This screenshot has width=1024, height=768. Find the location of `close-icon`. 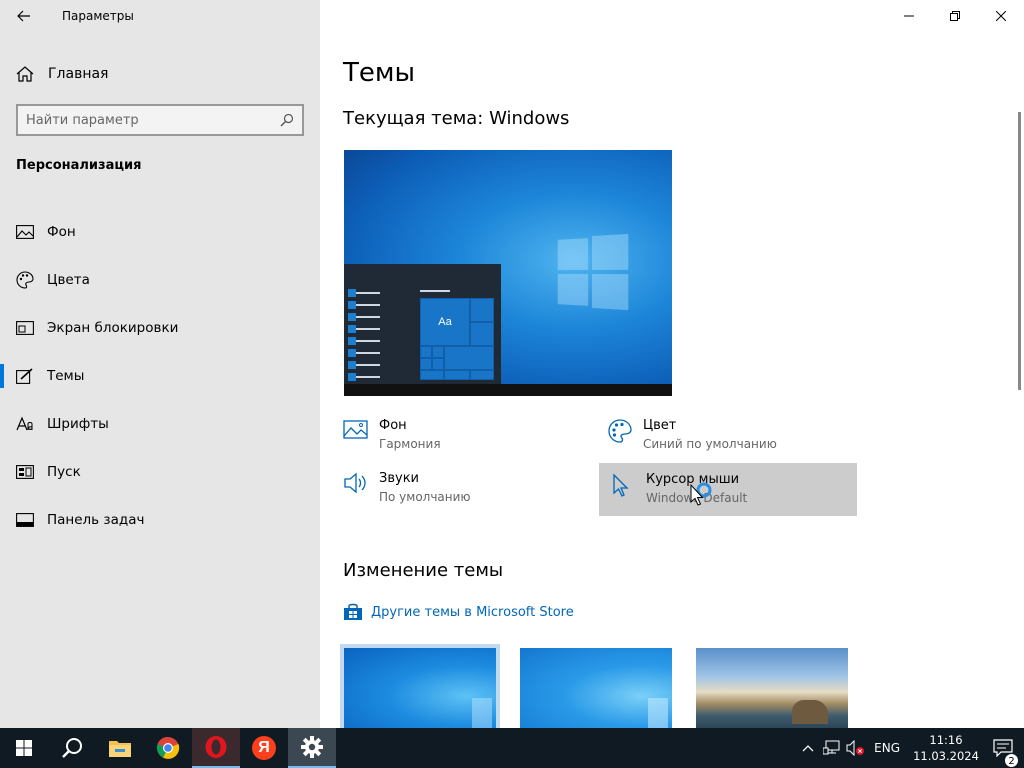

close-icon is located at coordinates (1001, 16).